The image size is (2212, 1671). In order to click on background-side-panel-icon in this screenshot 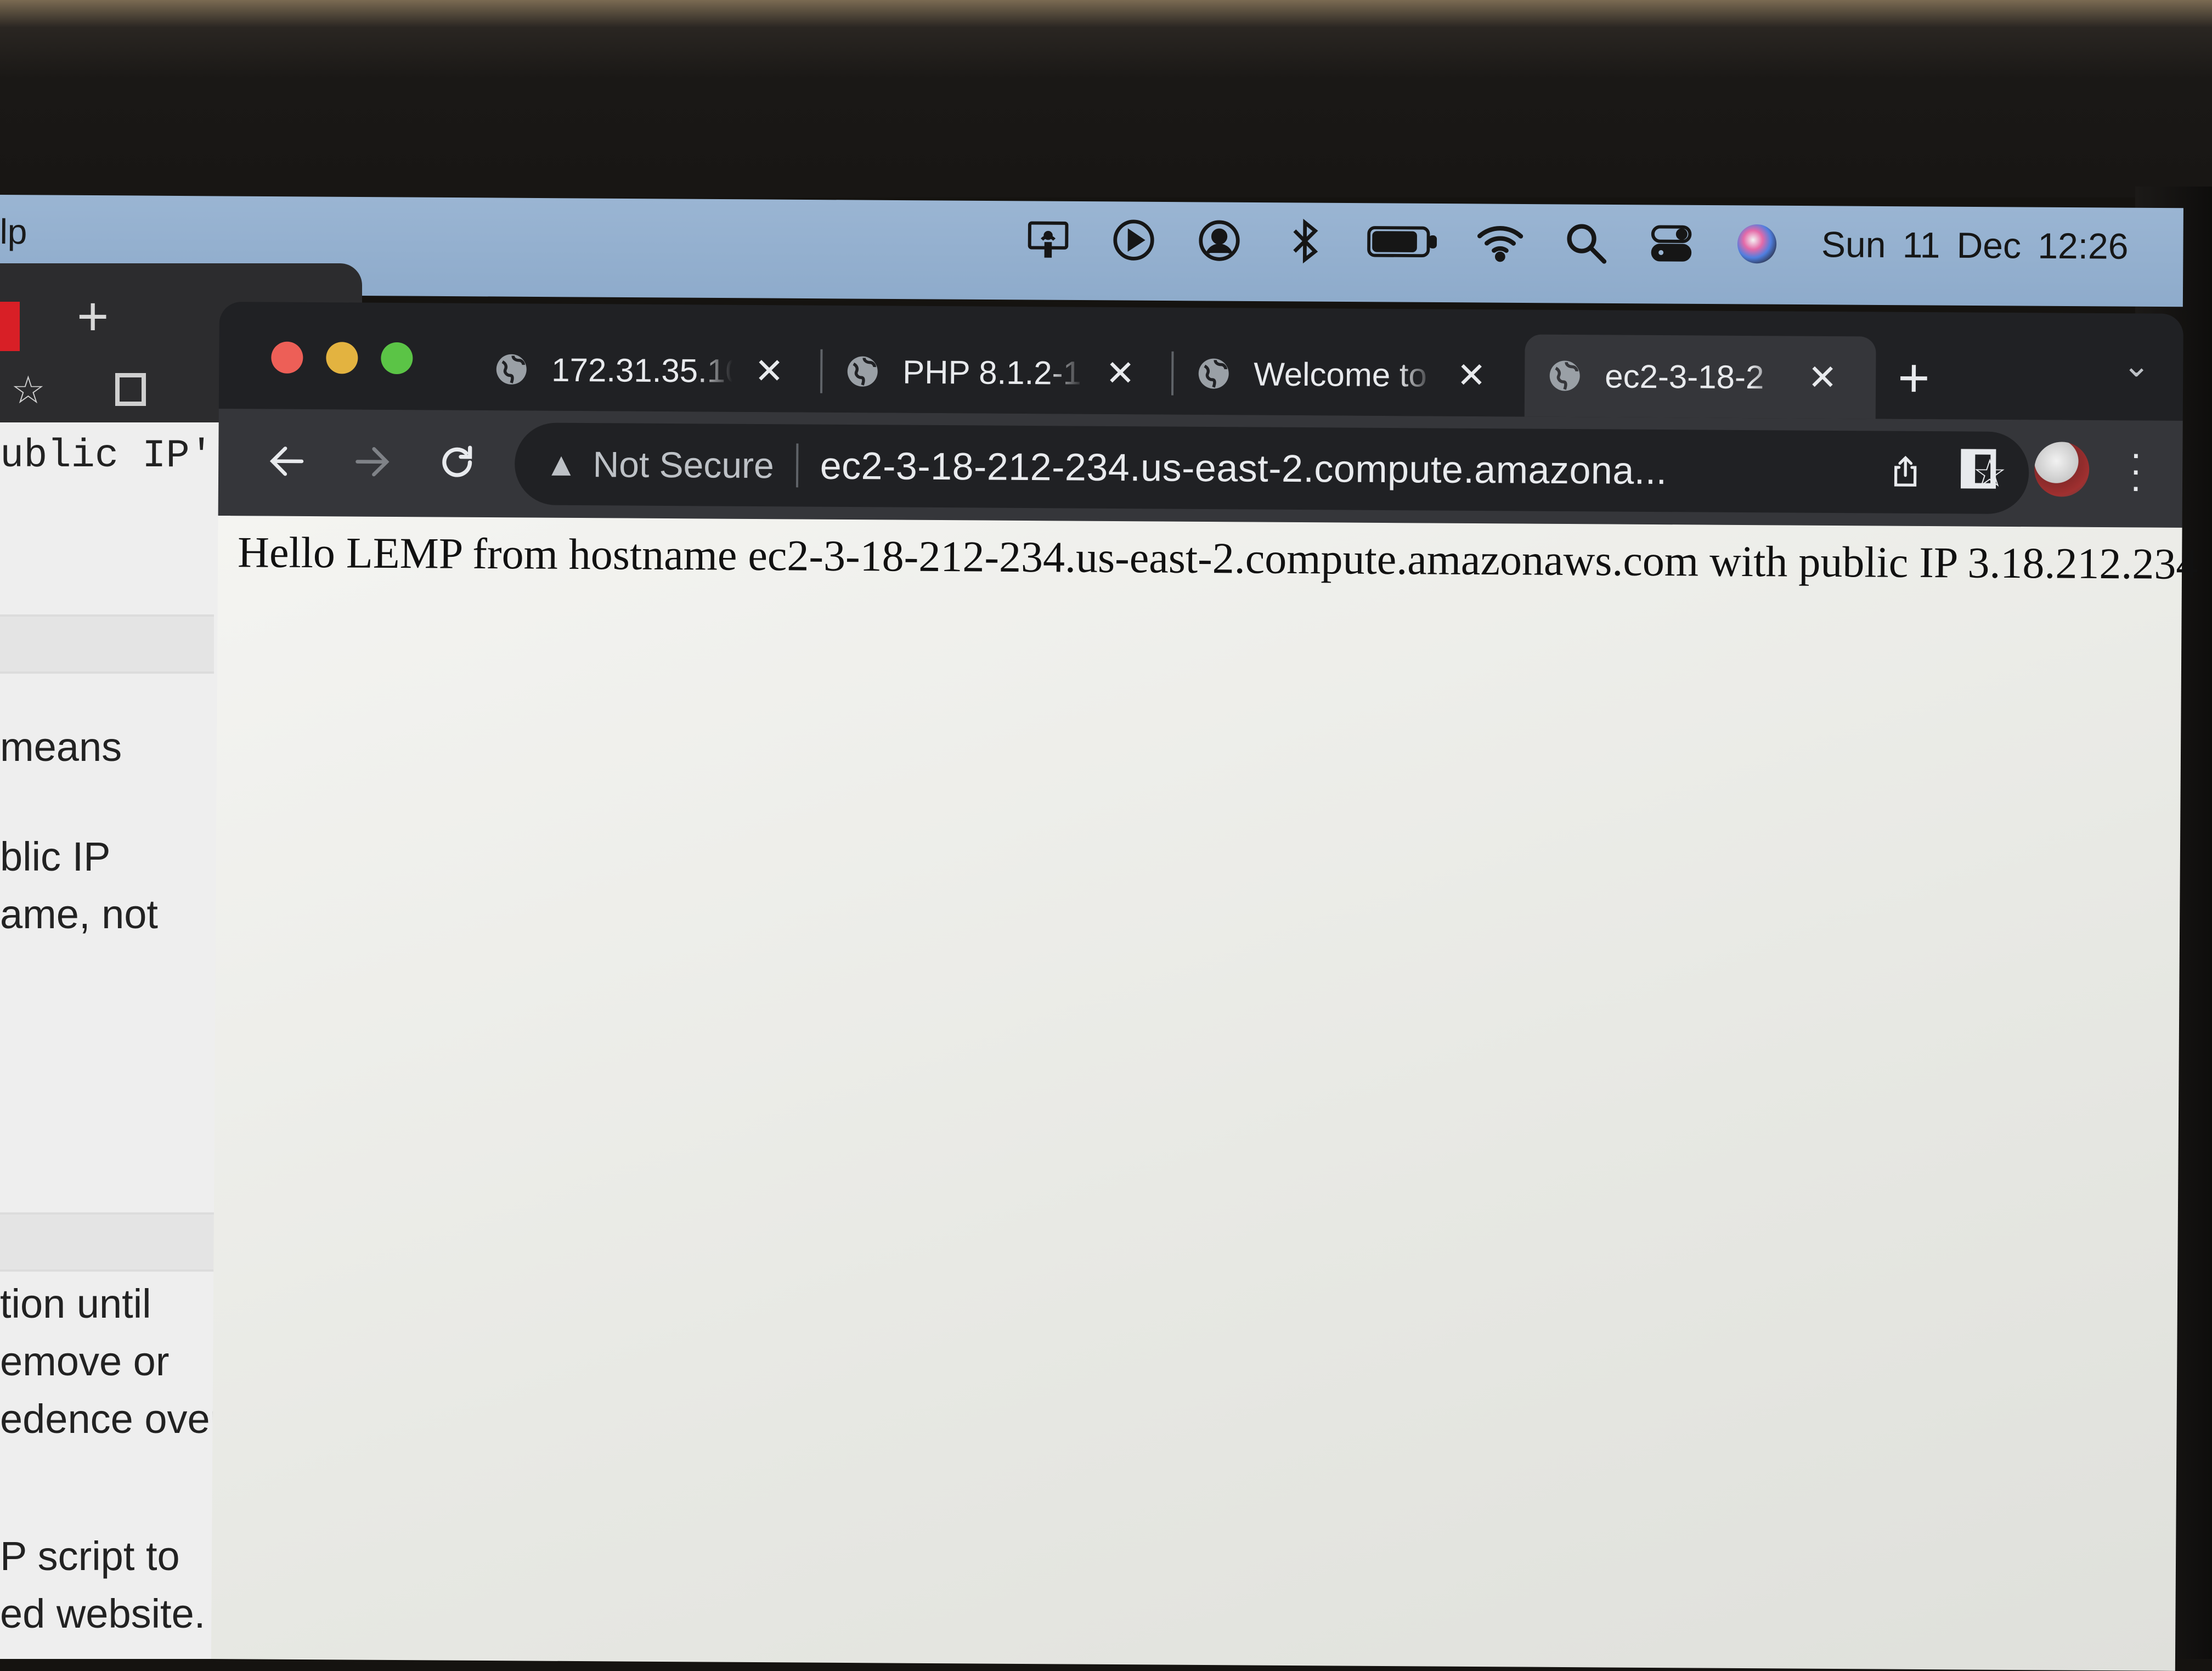, I will do `click(130, 390)`.